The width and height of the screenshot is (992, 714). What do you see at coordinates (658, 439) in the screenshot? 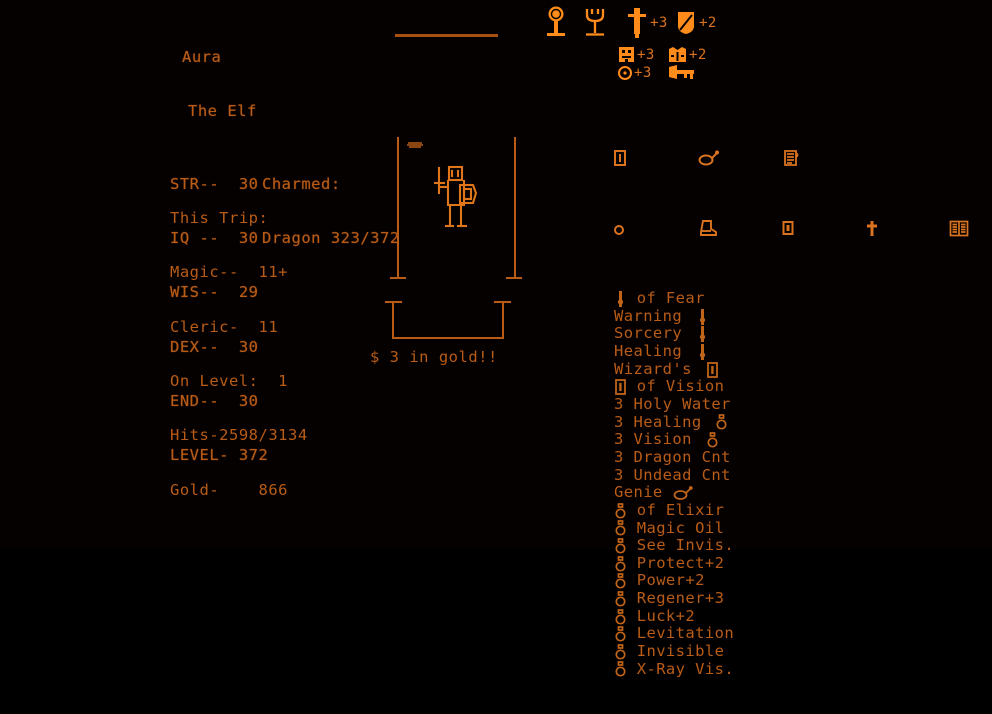
I see `inventory-item-label: 3 Vision` at bounding box center [658, 439].